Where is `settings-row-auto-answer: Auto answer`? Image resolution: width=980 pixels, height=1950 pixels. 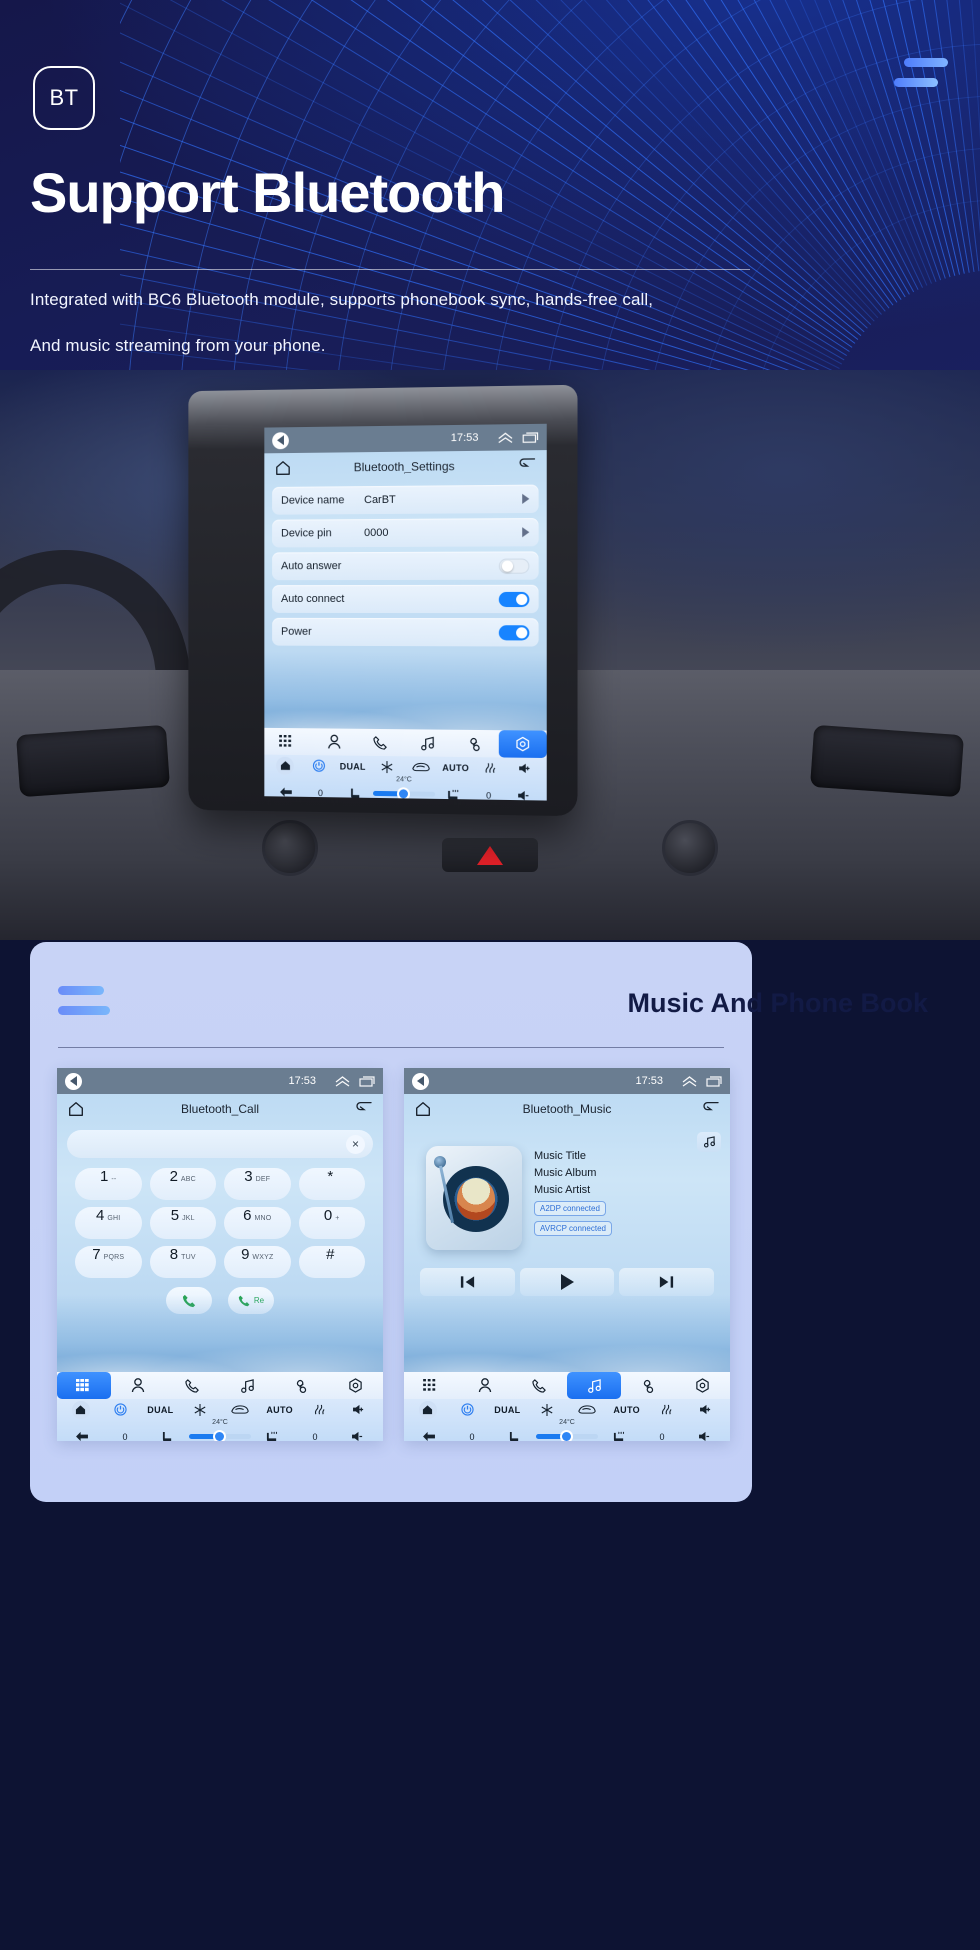 settings-row-auto-answer: Auto answer is located at coordinates (405, 566).